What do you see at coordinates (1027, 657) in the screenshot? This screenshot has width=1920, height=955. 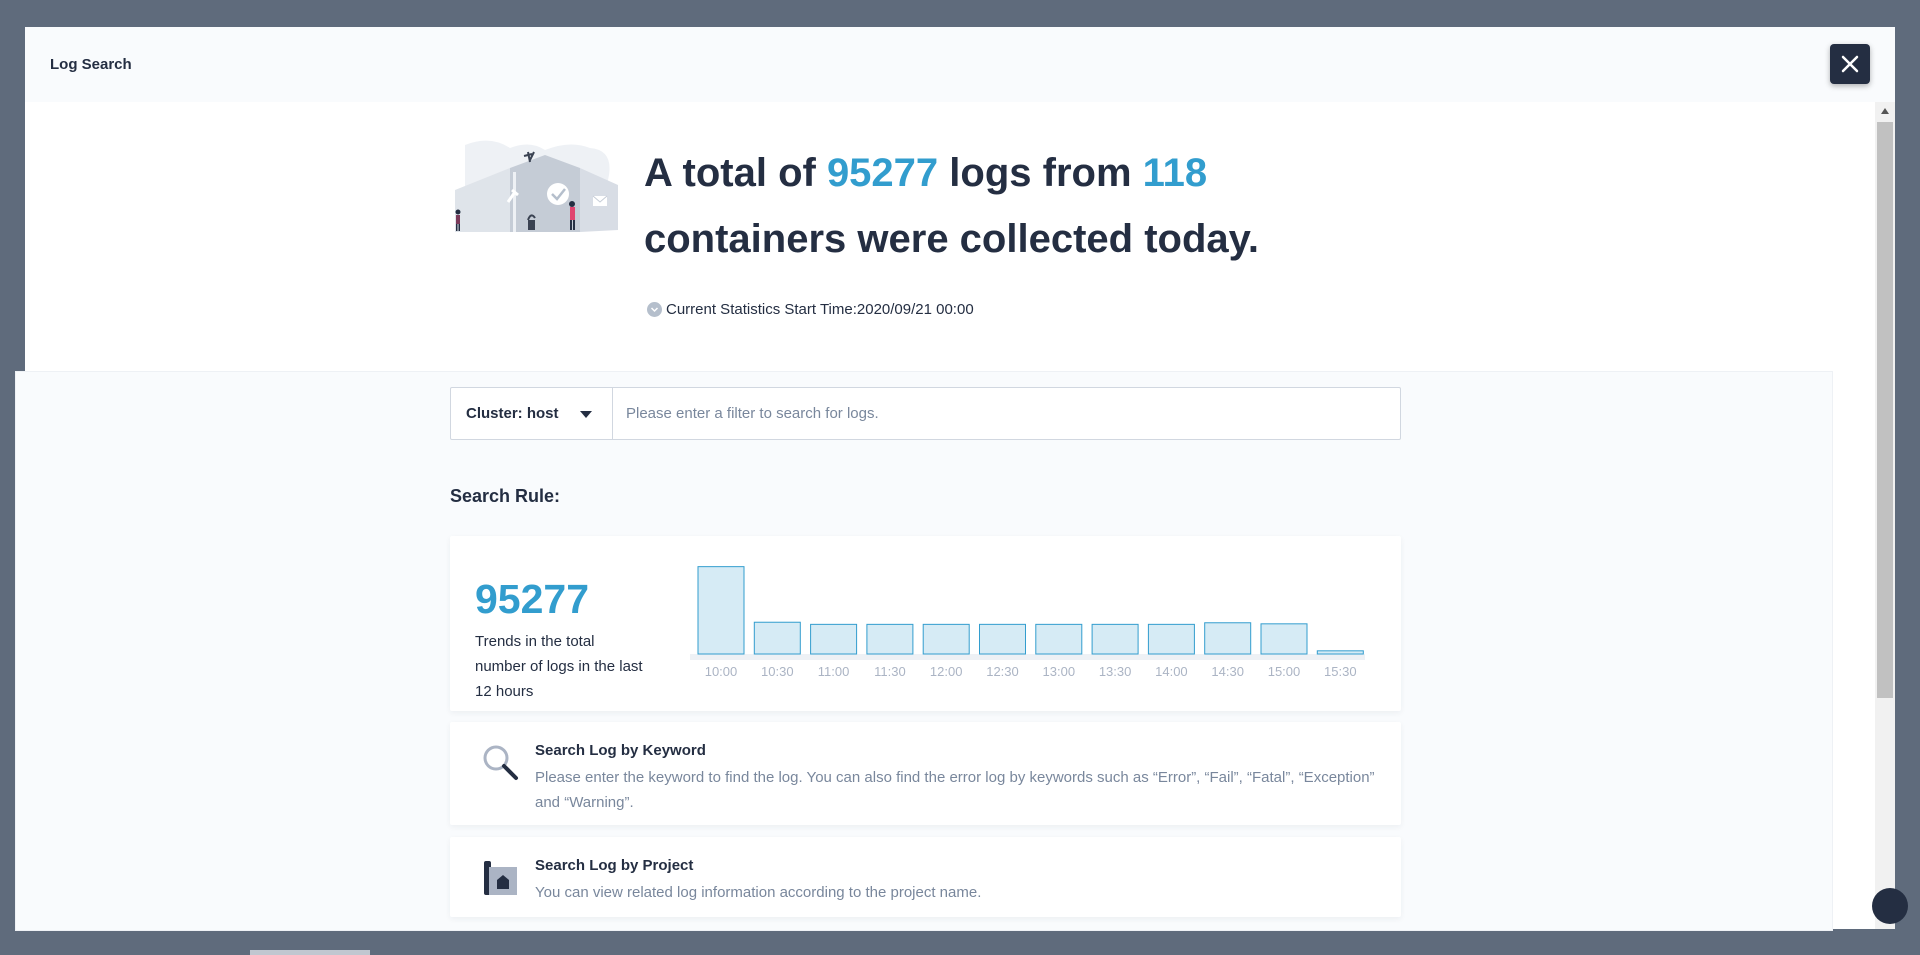 I see `chart-baseline` at bounding box center [1027, 657].